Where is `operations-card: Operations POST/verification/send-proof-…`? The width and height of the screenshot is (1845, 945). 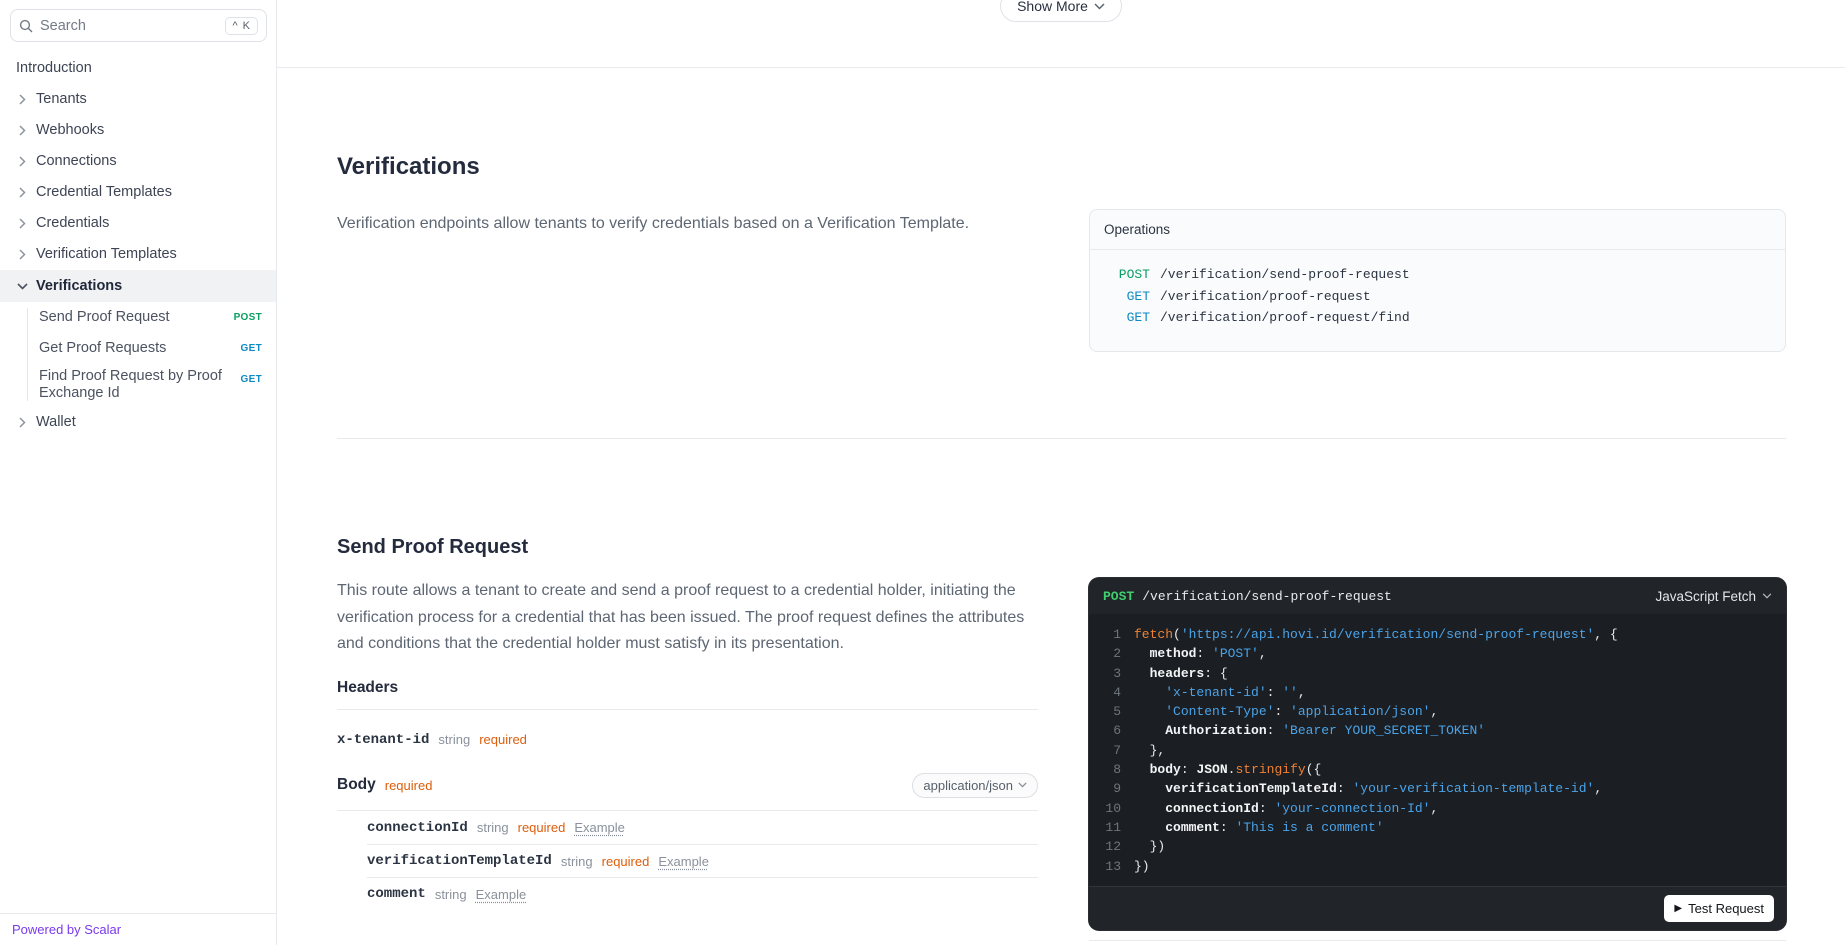 operations-card: Operations POST/verification/send-proof-… is located at coordinates (1437, 280).